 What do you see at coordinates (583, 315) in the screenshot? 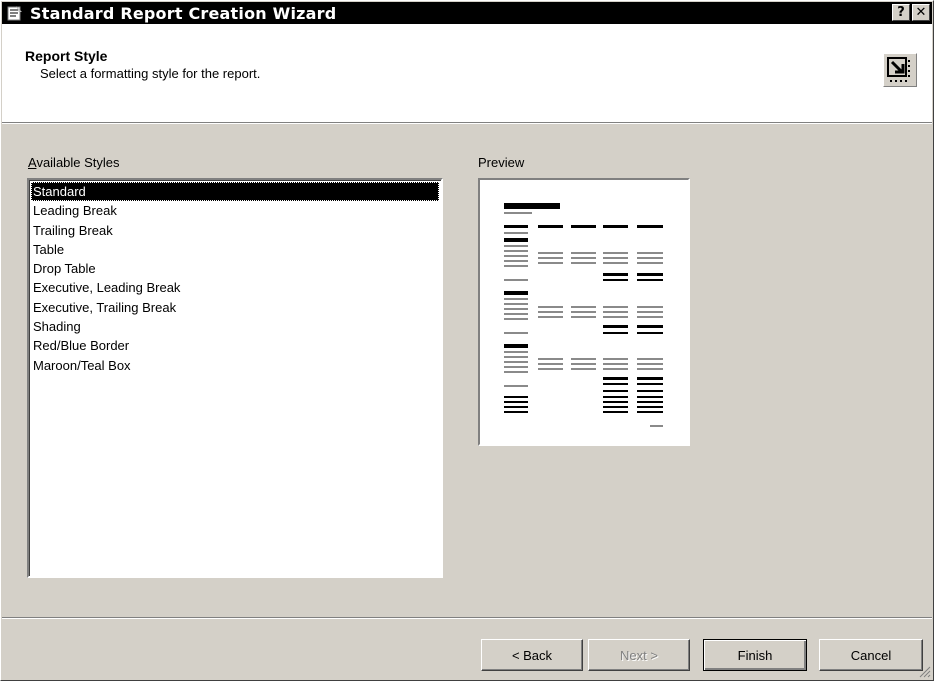
I see `preview-thumbnail` at bounding box center [583, 315].